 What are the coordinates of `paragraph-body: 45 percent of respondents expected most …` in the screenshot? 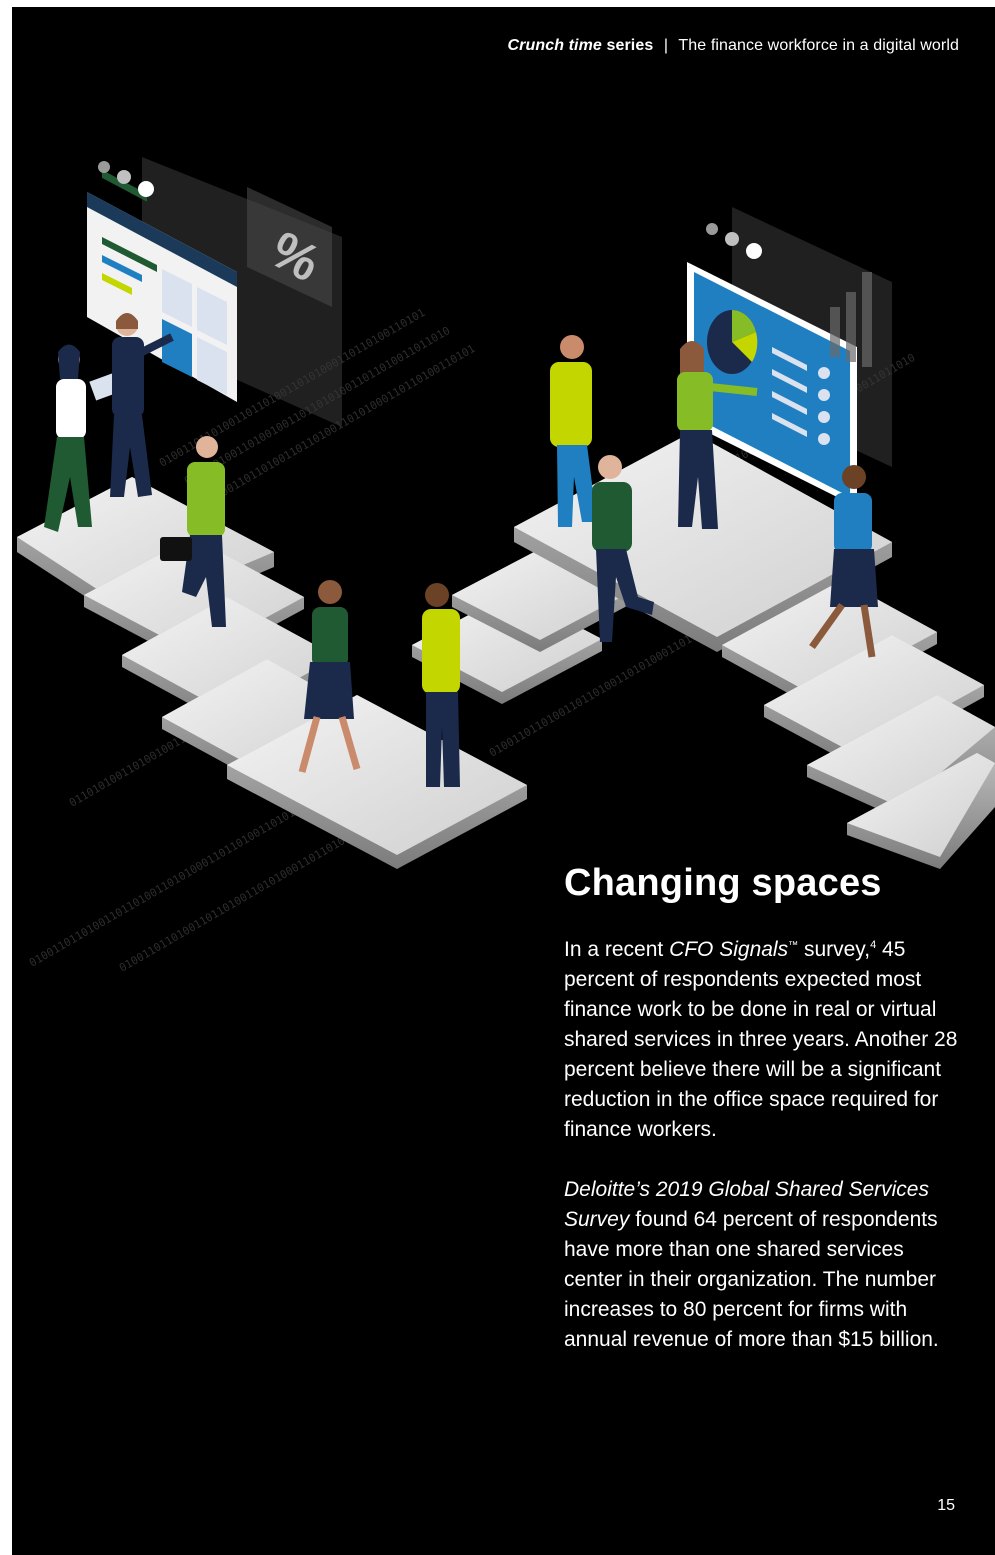 It's located at (761, 1039).